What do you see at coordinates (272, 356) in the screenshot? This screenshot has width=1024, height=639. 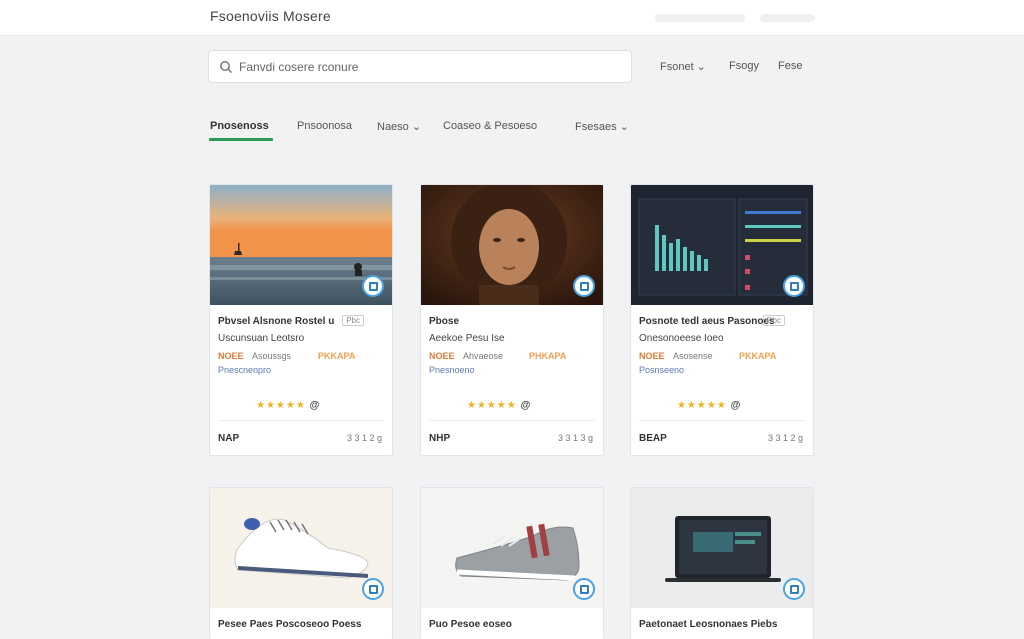 I see `product-meta: Asoussgs` at bounding box center [272, 356].